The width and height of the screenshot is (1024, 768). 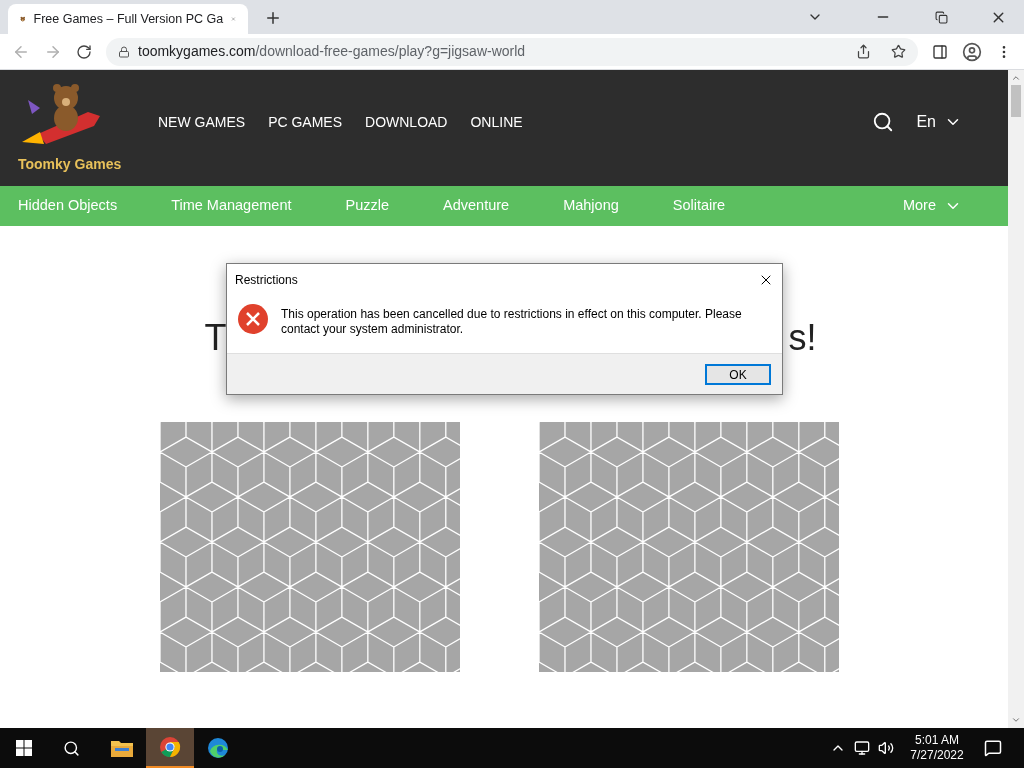 What do you see at coordinates (863, 51) in the screenshot?
I see `share-icon` at bounding box center [863, 51].